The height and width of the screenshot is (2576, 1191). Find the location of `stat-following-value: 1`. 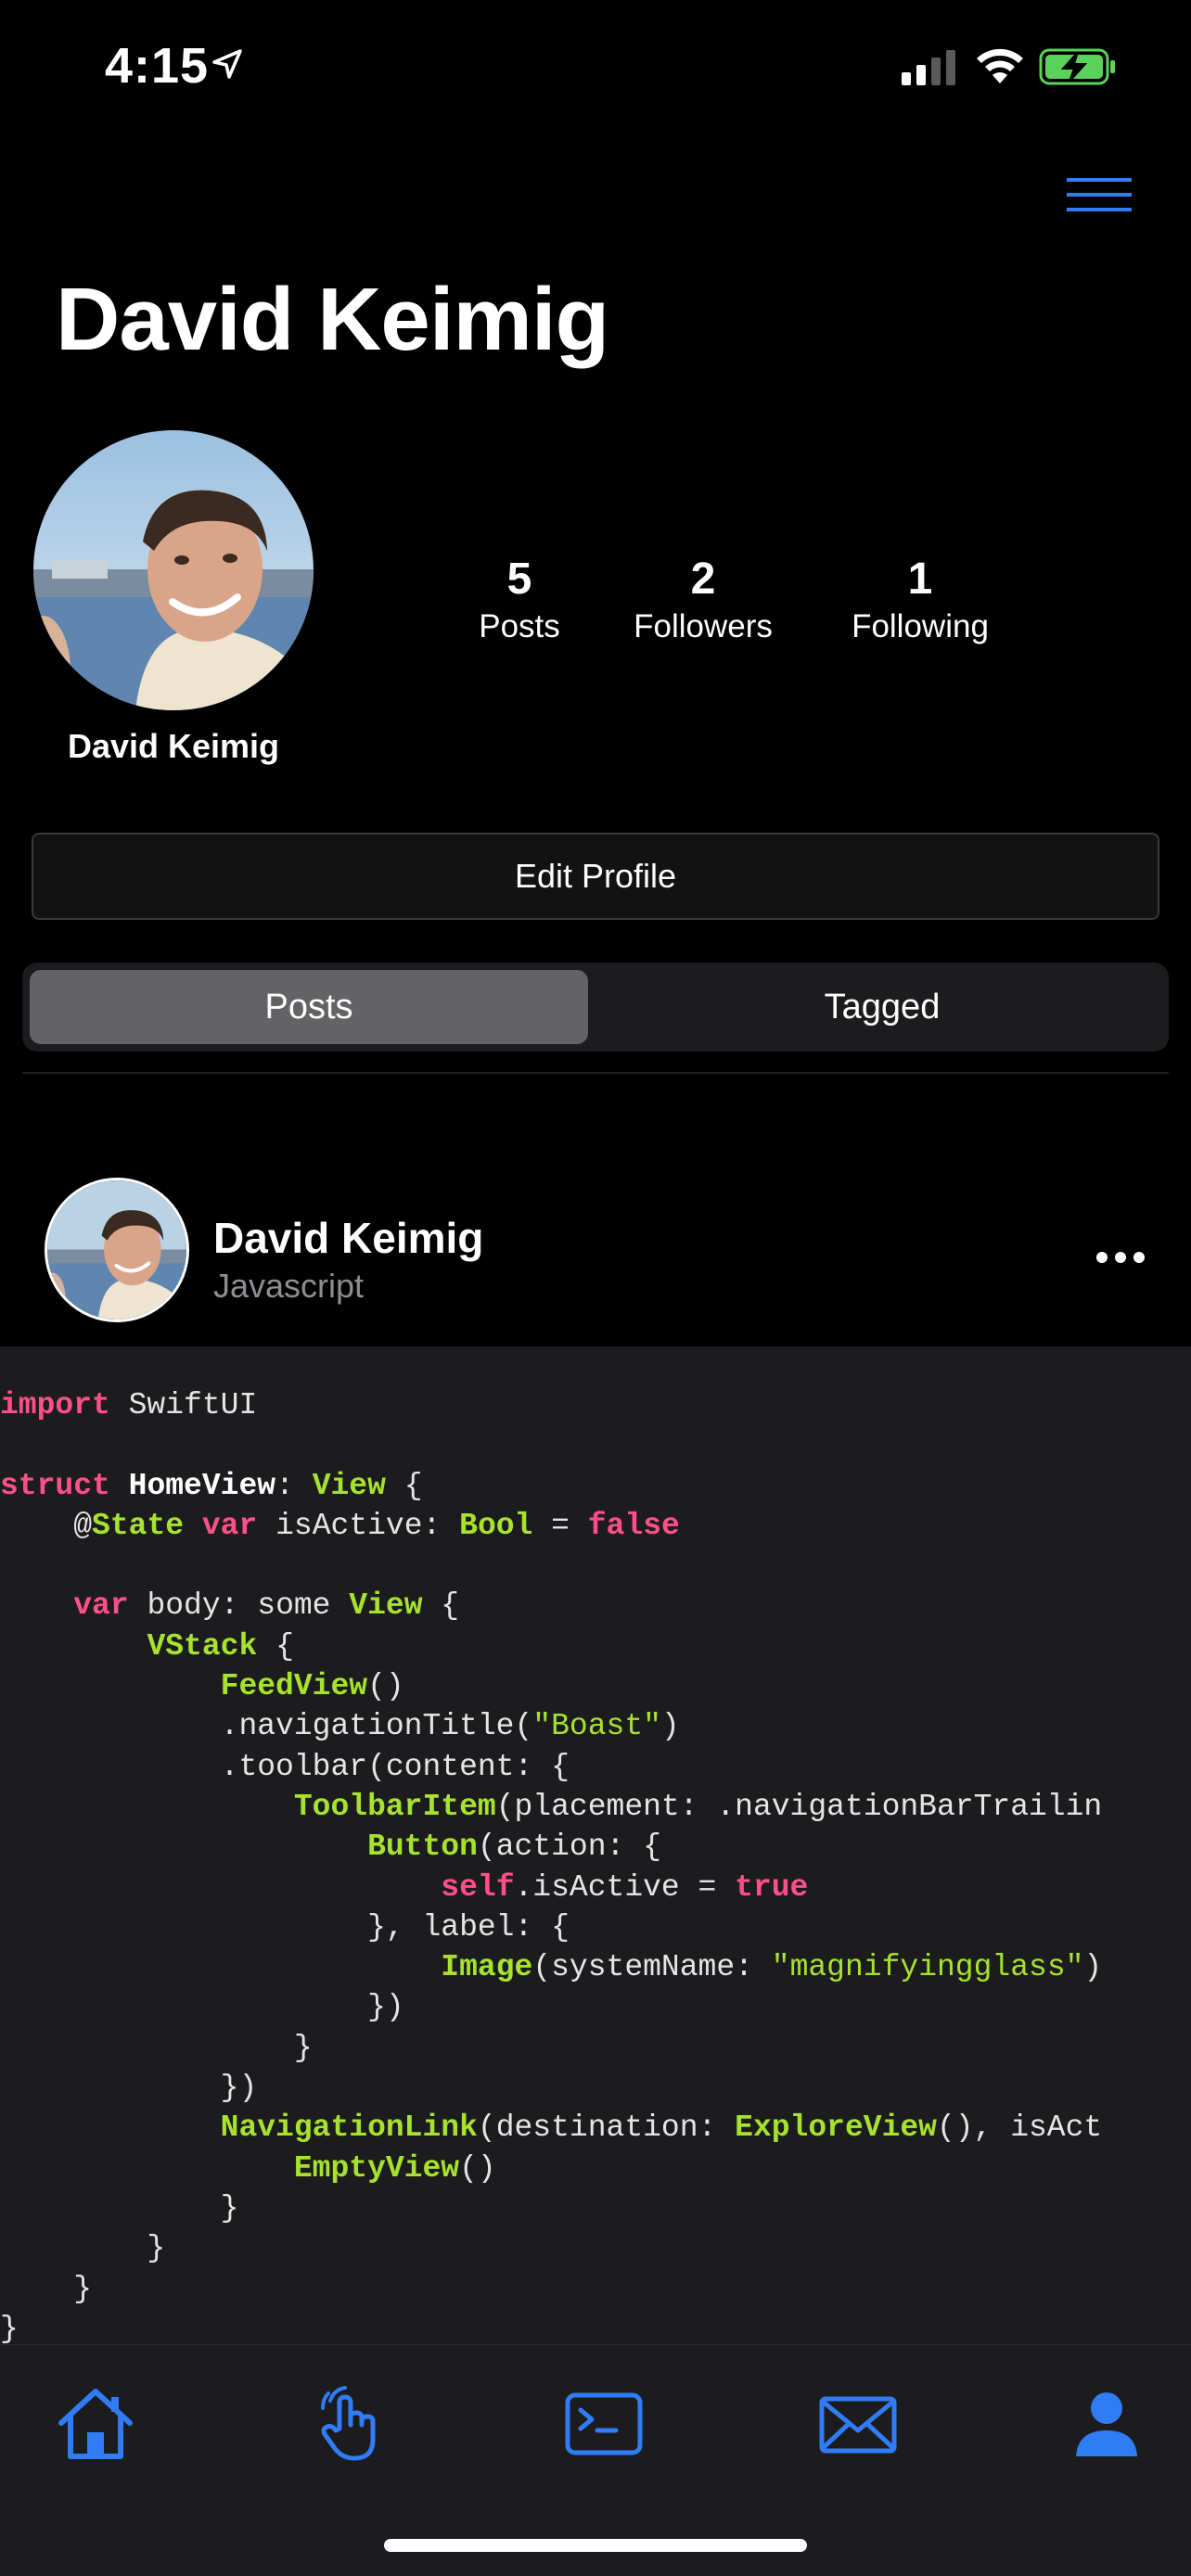

stat-following-value: 1 is located at coordinates (920, 579).